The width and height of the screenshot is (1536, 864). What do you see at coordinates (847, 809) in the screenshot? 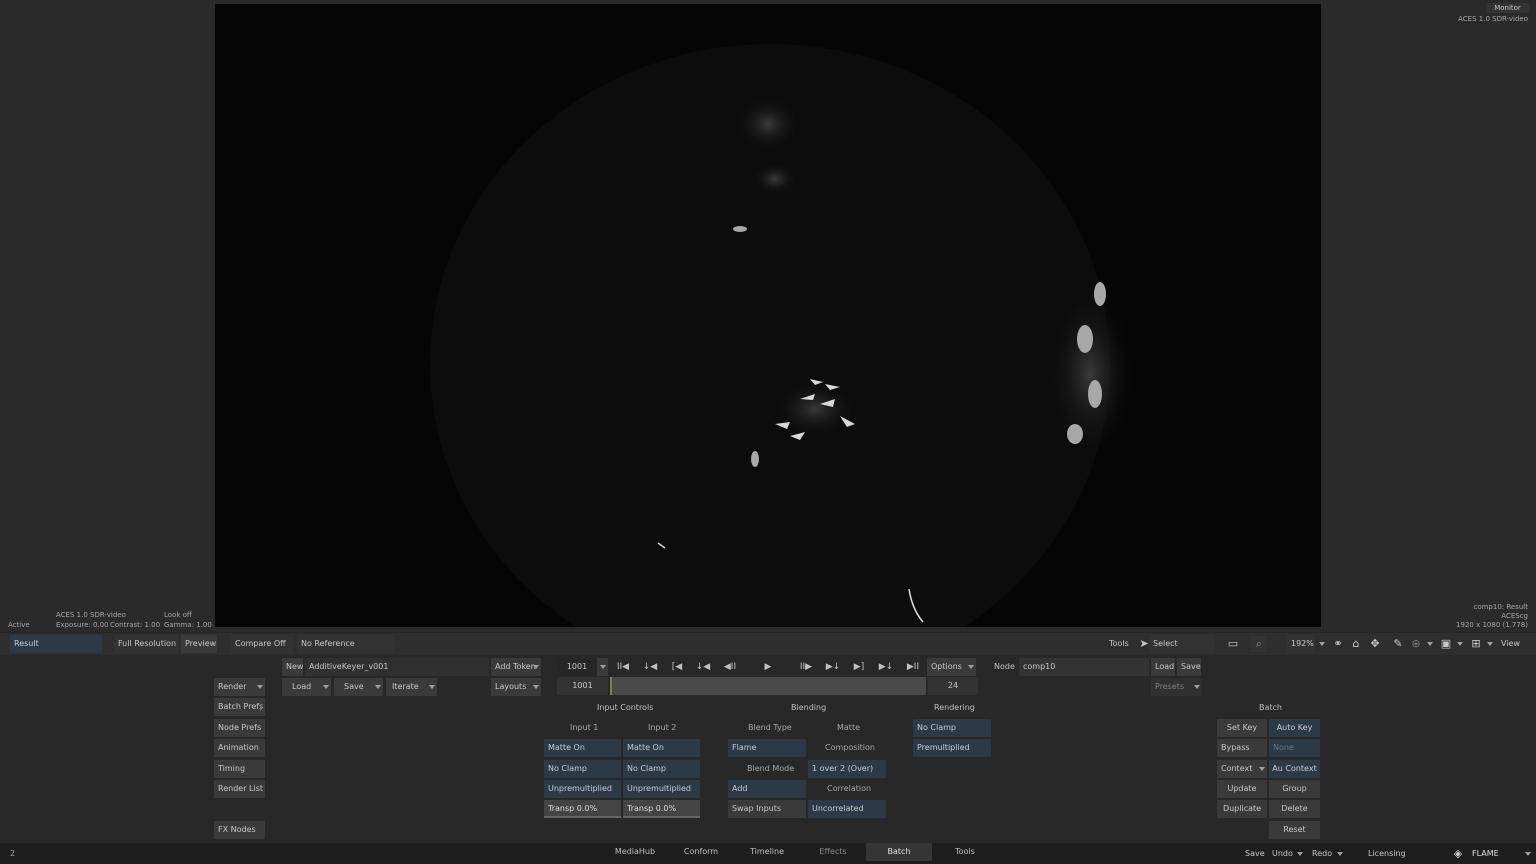
I see `correlation-button: Uncorrelated` at bounding box center [847, 809].